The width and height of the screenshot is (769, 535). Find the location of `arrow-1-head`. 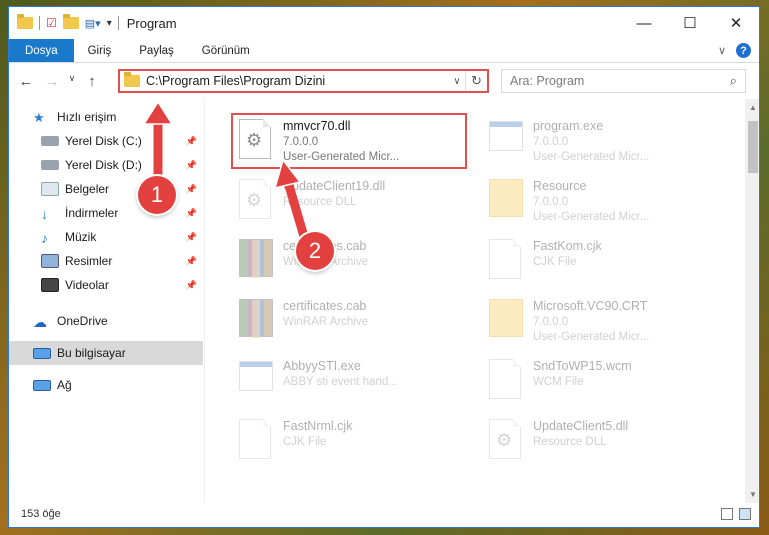

arrow-1-head is located at coordinates (158, 112).